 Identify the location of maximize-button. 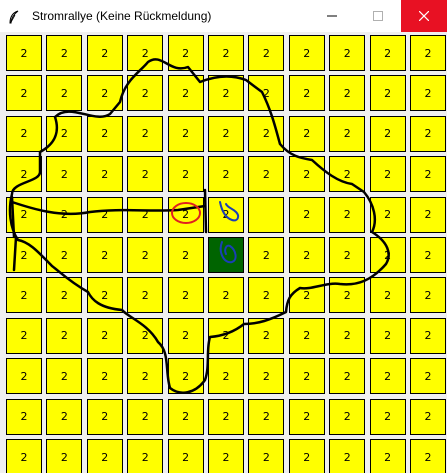
(378, 16).